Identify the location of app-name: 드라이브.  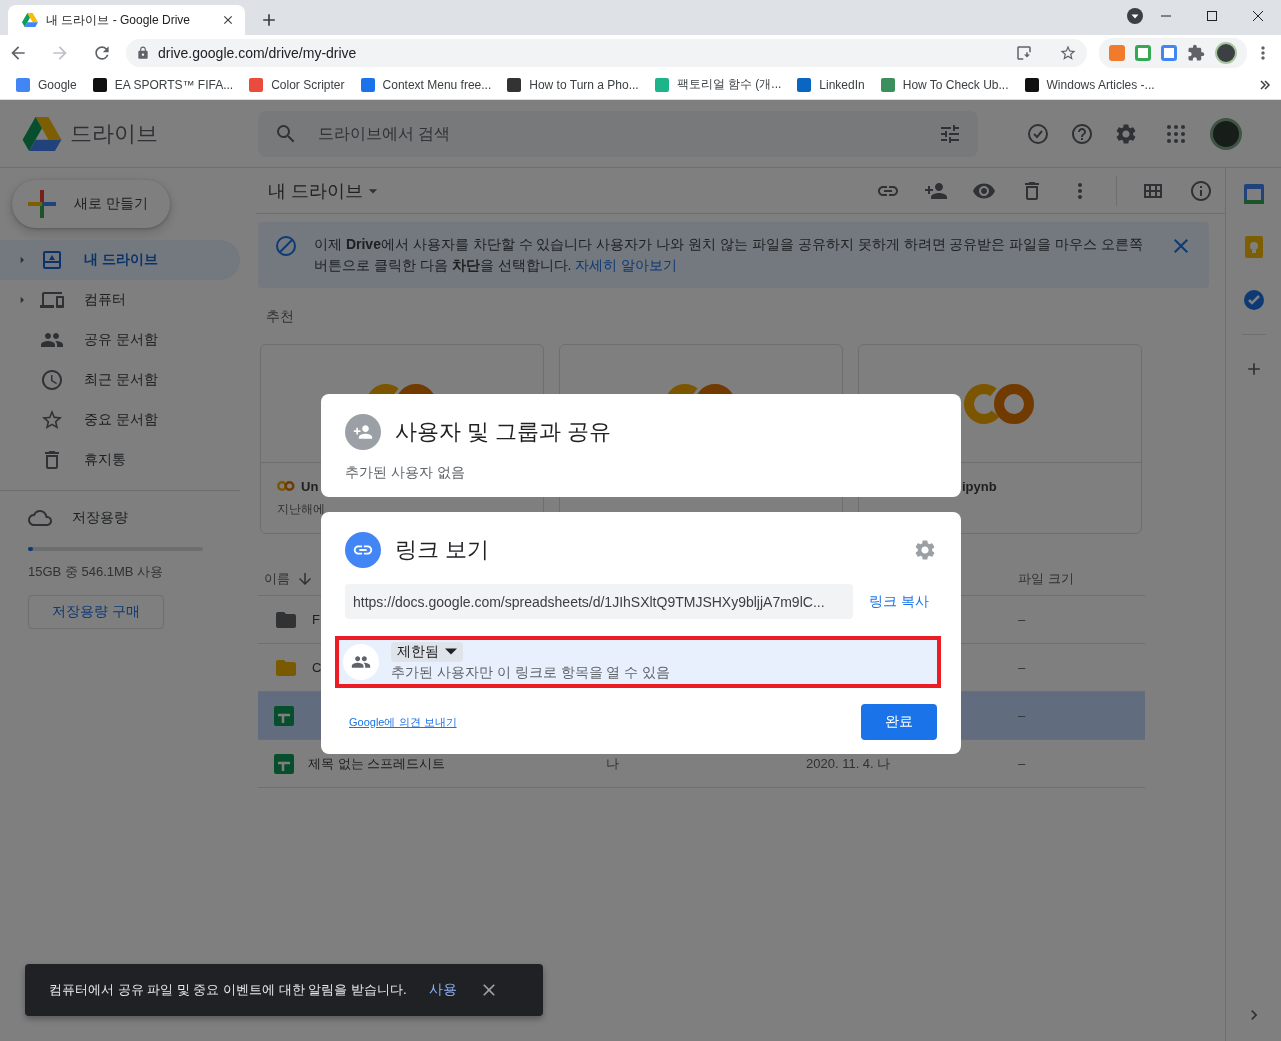
(114, 133).